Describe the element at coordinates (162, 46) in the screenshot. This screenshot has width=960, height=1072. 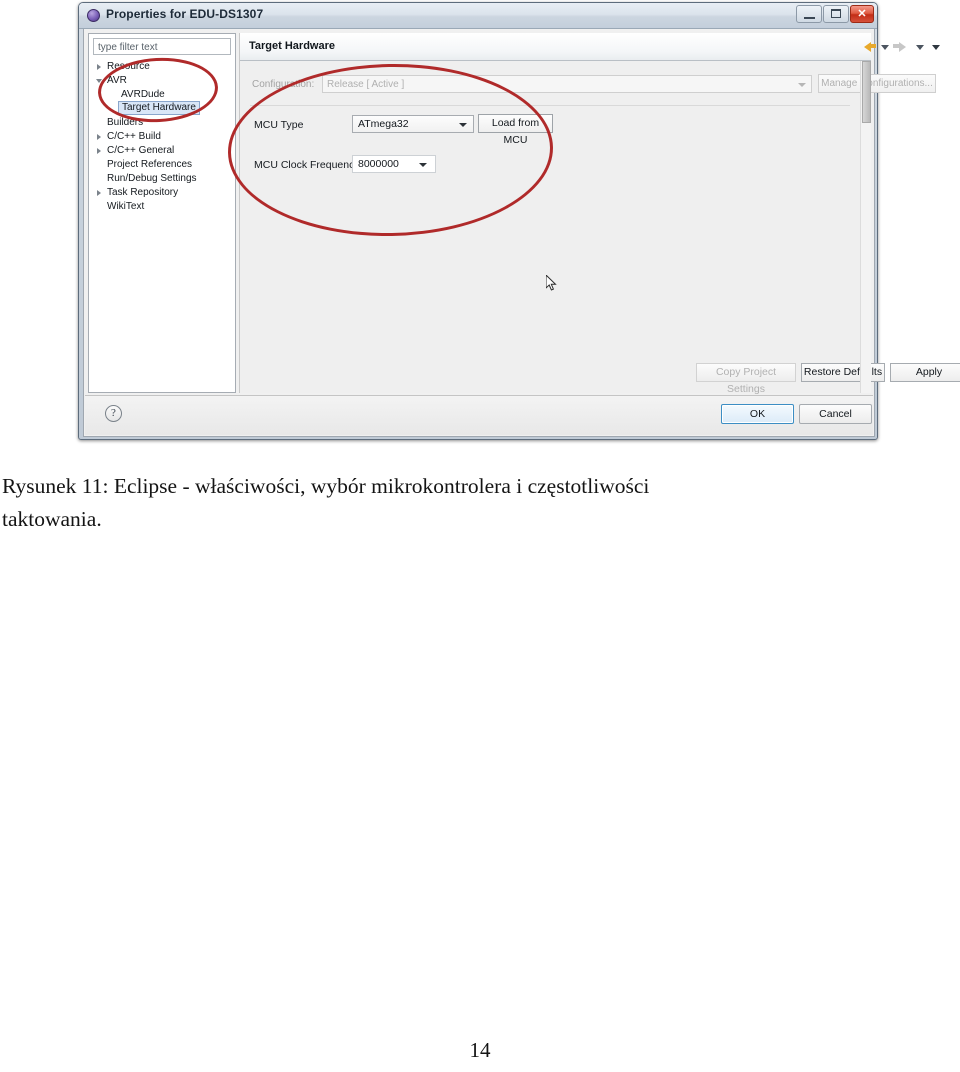
I see `filter-input` at that location.